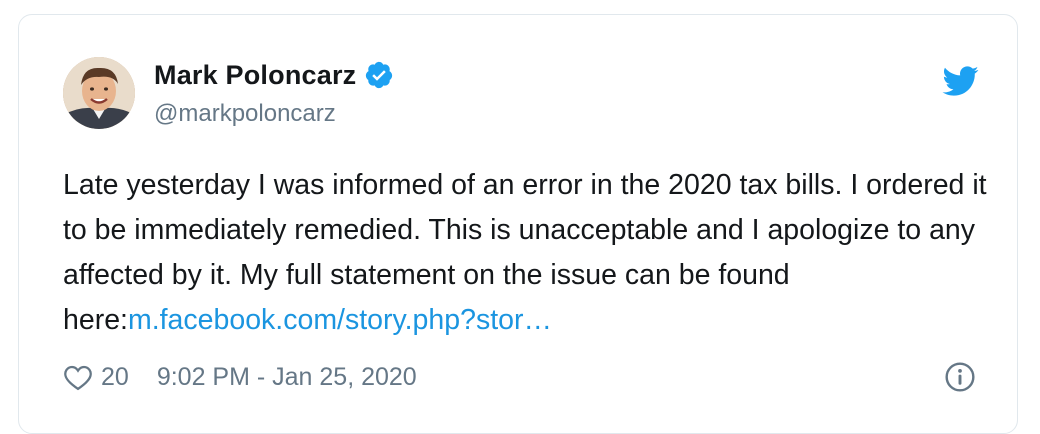  What do you see at coordinates (115, 377) in the screenshot?
I see `like-count: 20` at bounding box center [115, 377].